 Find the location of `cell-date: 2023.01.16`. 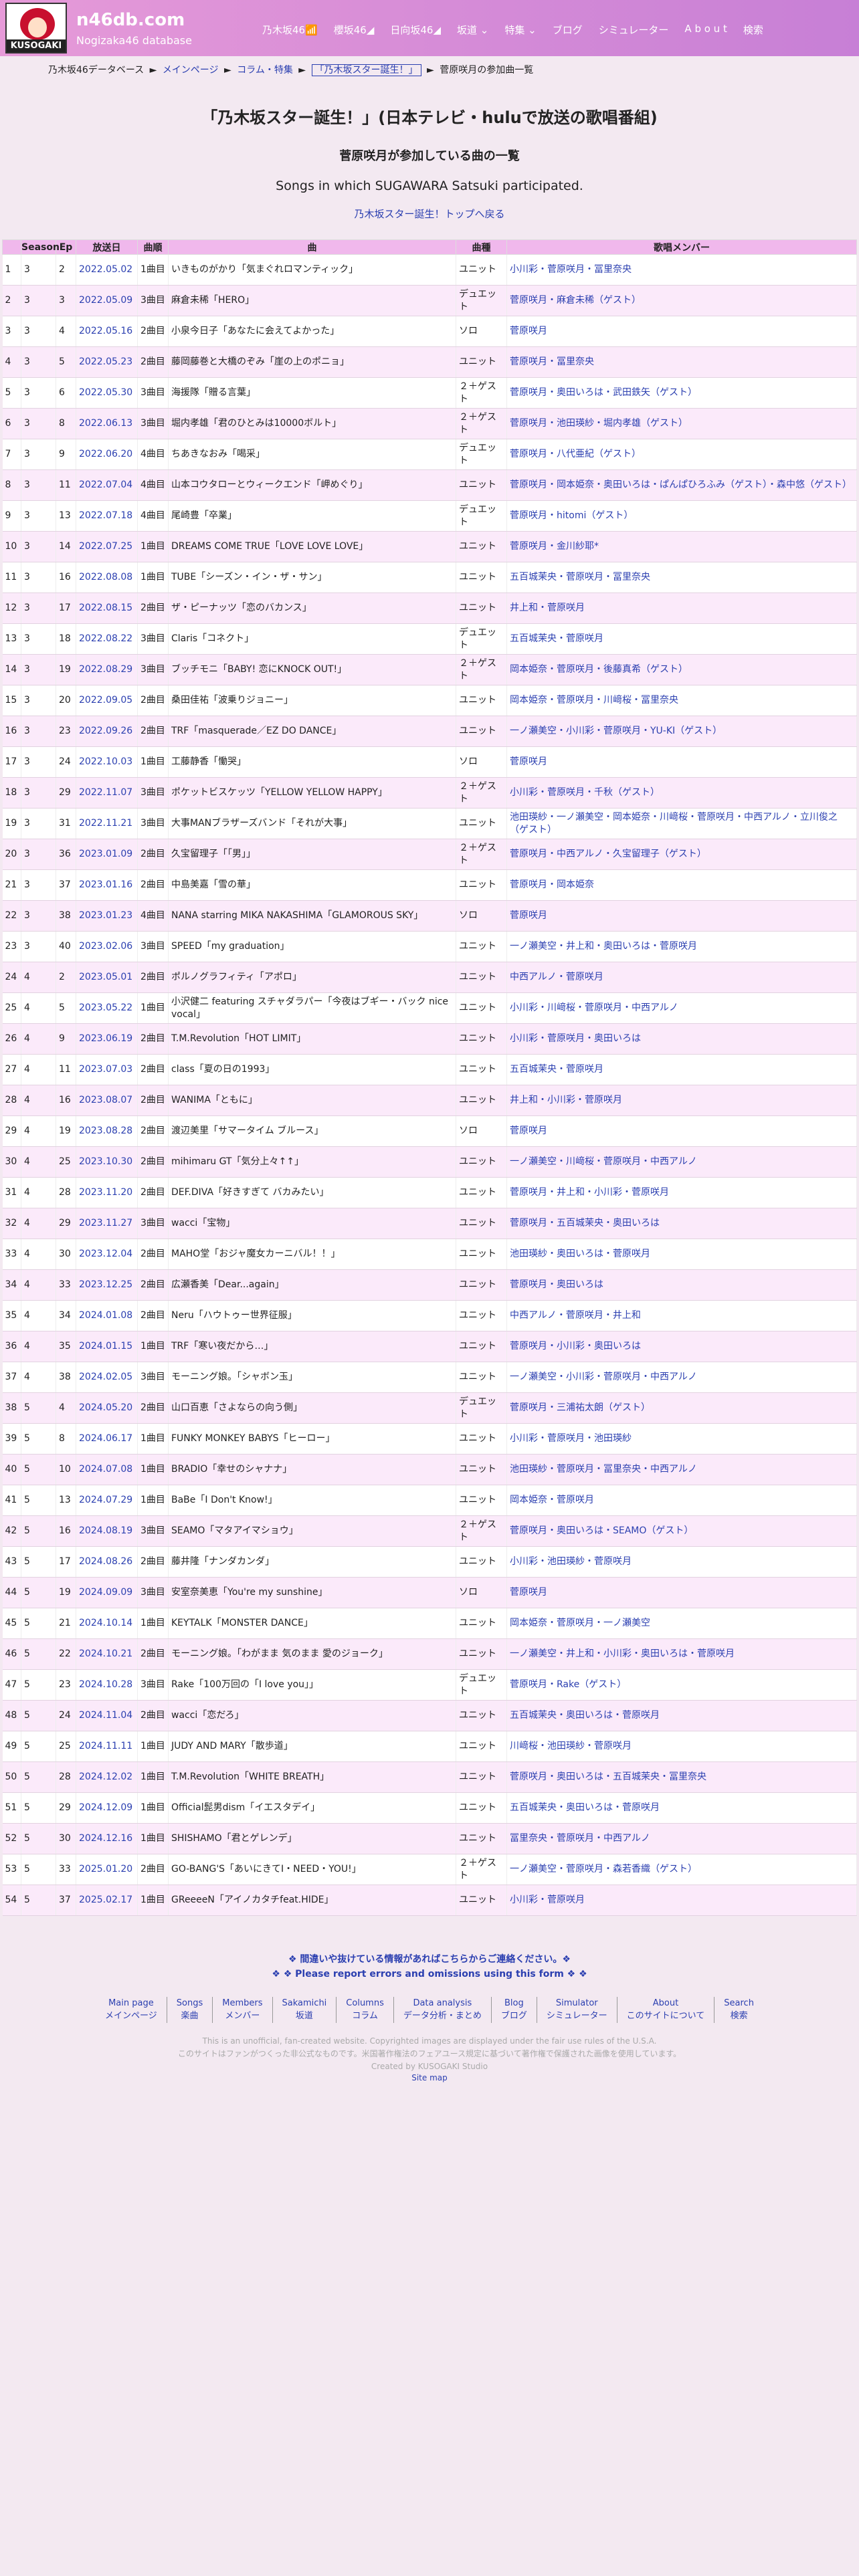

cell-date: 2023.01.16 is located at coordinates (107, 885).